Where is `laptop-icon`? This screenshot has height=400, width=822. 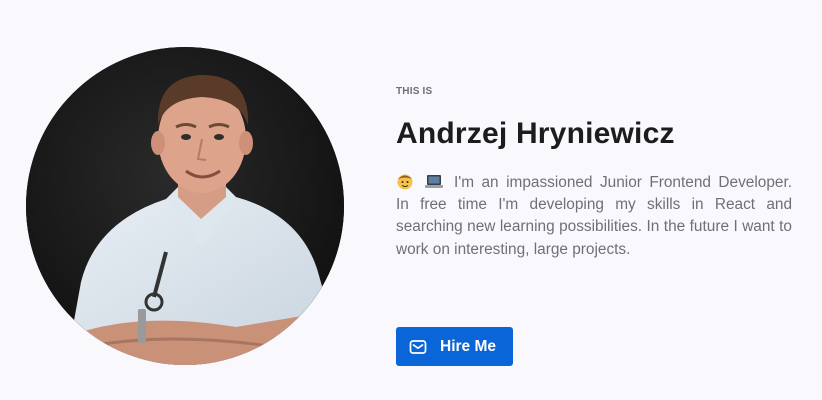 laptop-icon is located at coordinates (434, 181).